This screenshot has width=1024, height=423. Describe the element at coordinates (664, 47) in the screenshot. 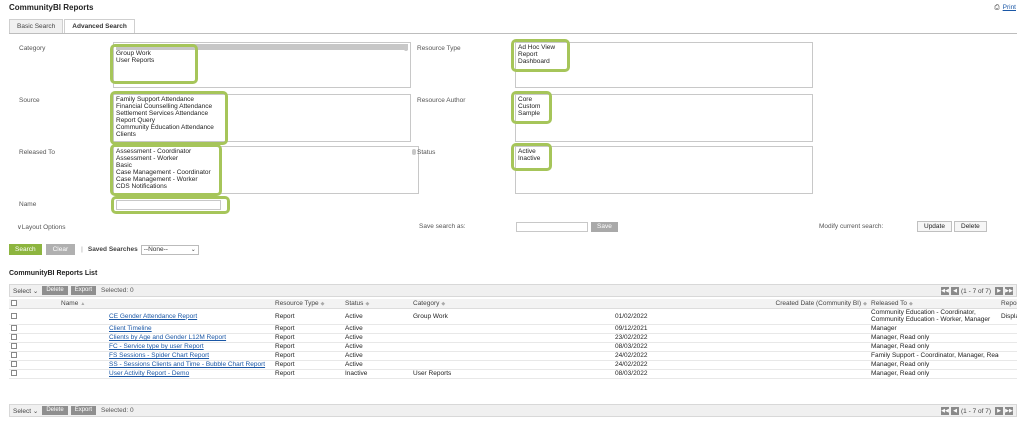

I see `resource-type-option: Ad Hoc View` at that location.